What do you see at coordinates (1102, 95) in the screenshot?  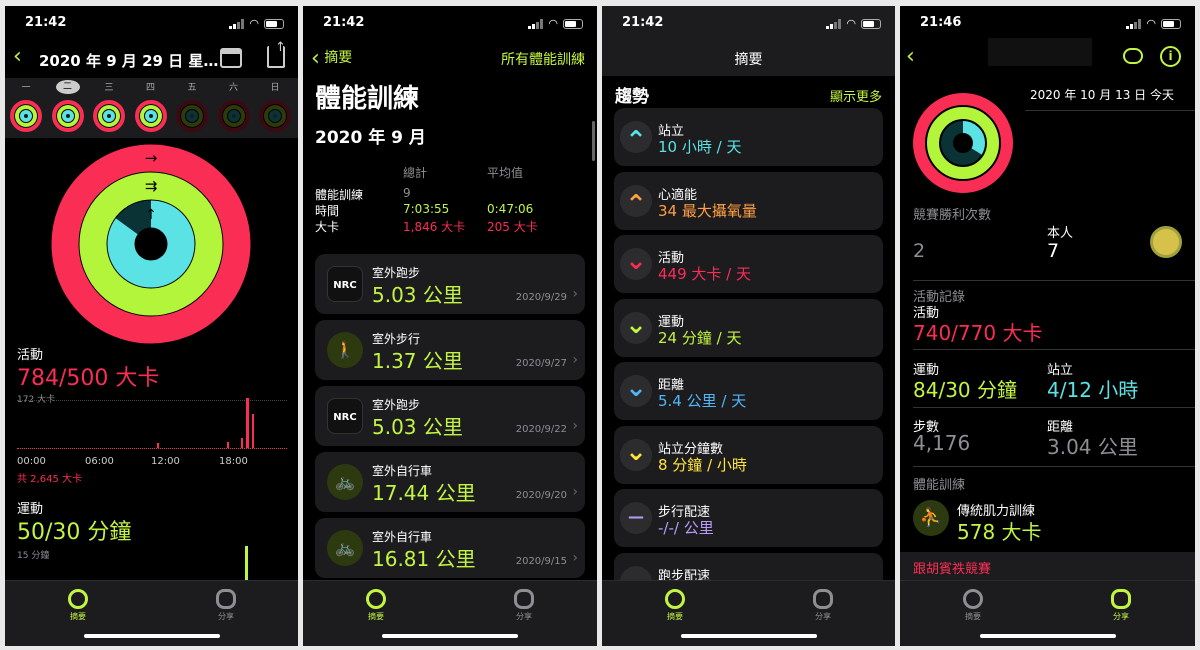 I see `date-label: 2020 年 10 月 13 日 今天` at bounding box center [1102, 95].